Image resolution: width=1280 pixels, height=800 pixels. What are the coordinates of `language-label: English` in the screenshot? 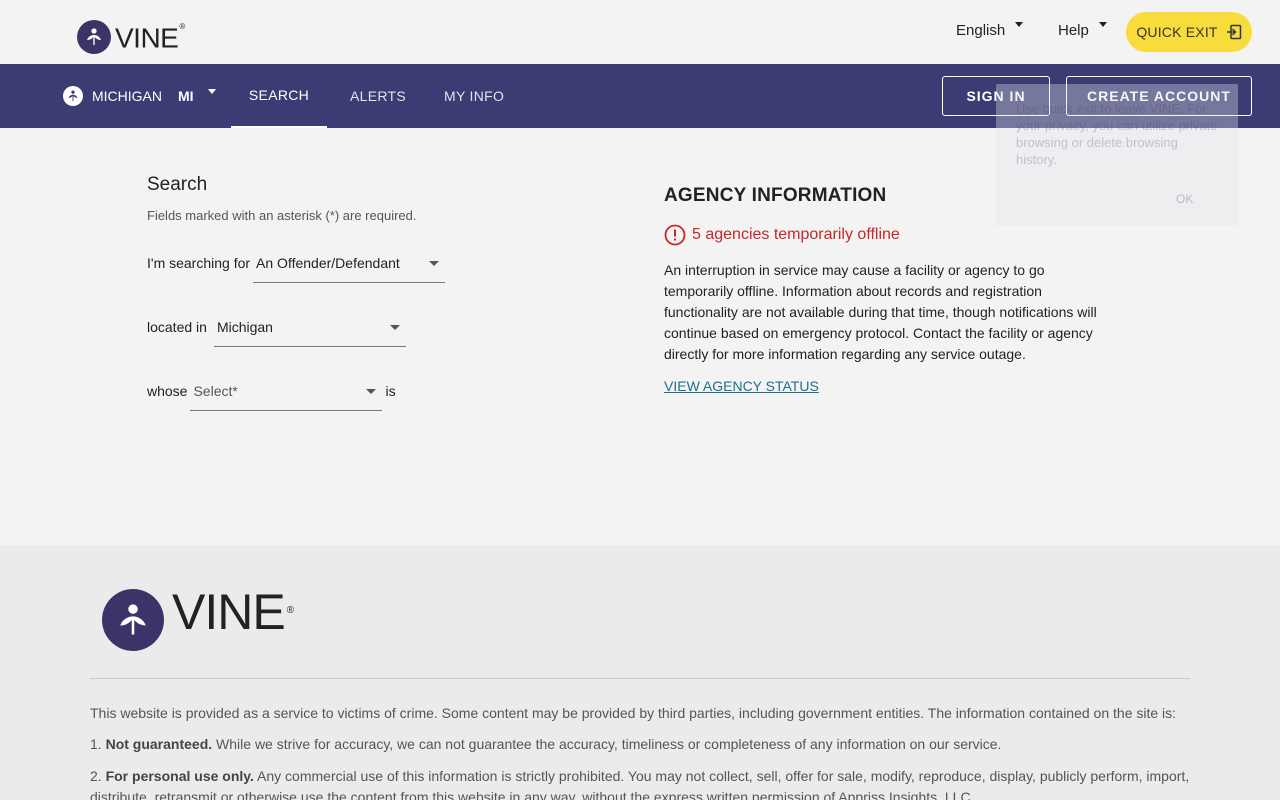 It's located at (981, 30).